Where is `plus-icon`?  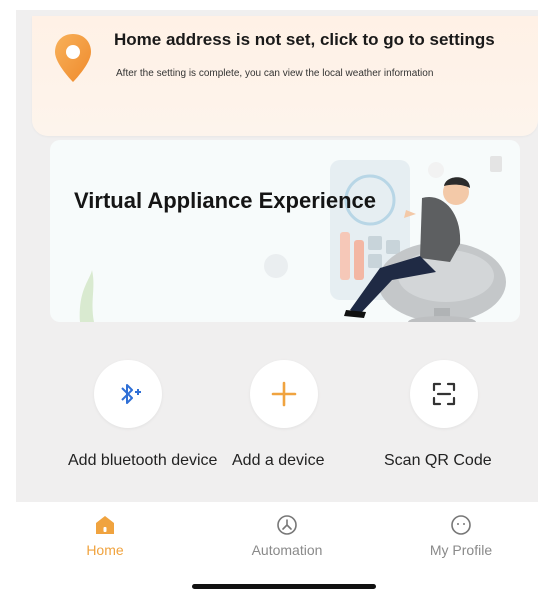
plus-icon is located at coordinates (284, 394).